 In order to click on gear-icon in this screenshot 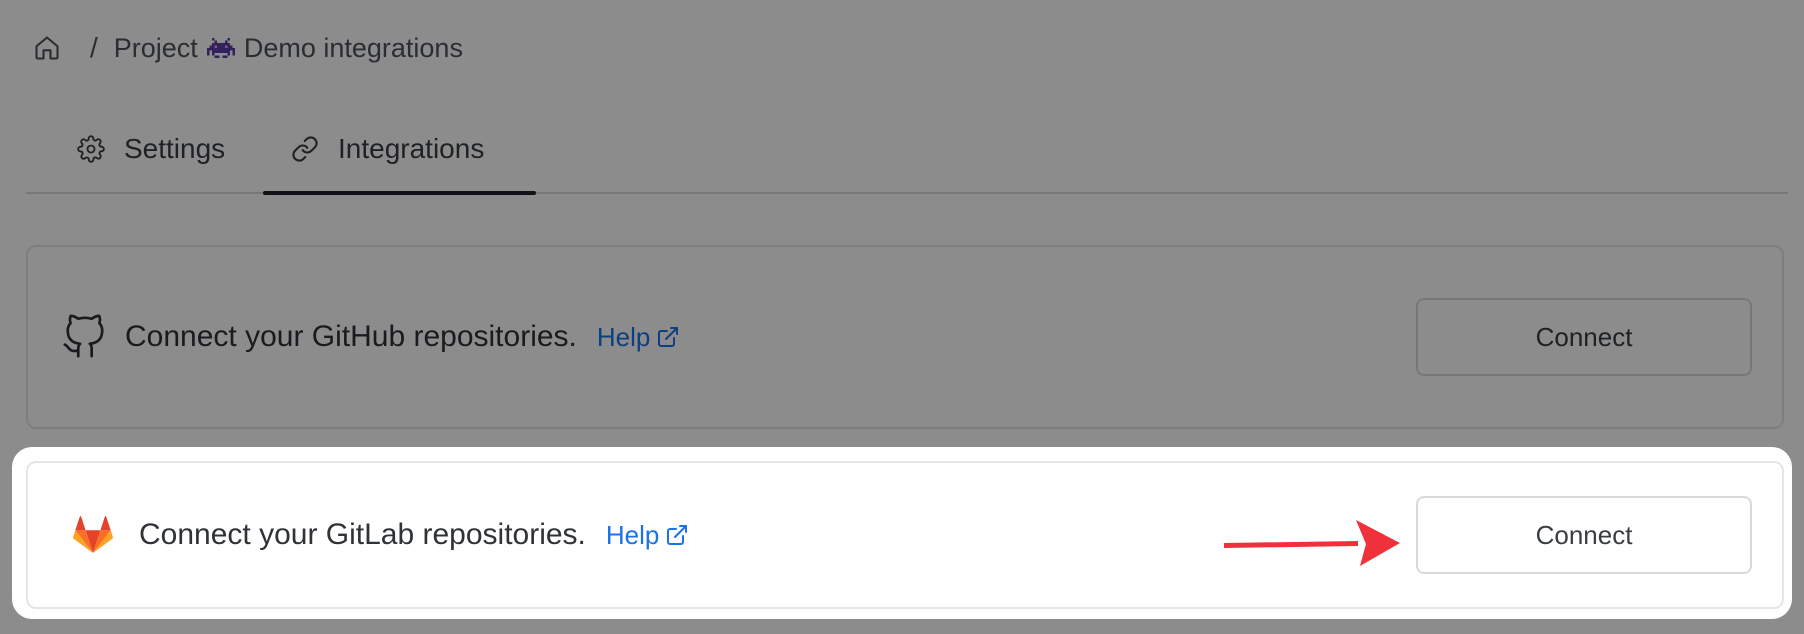, I will do `click(91, 149)`.